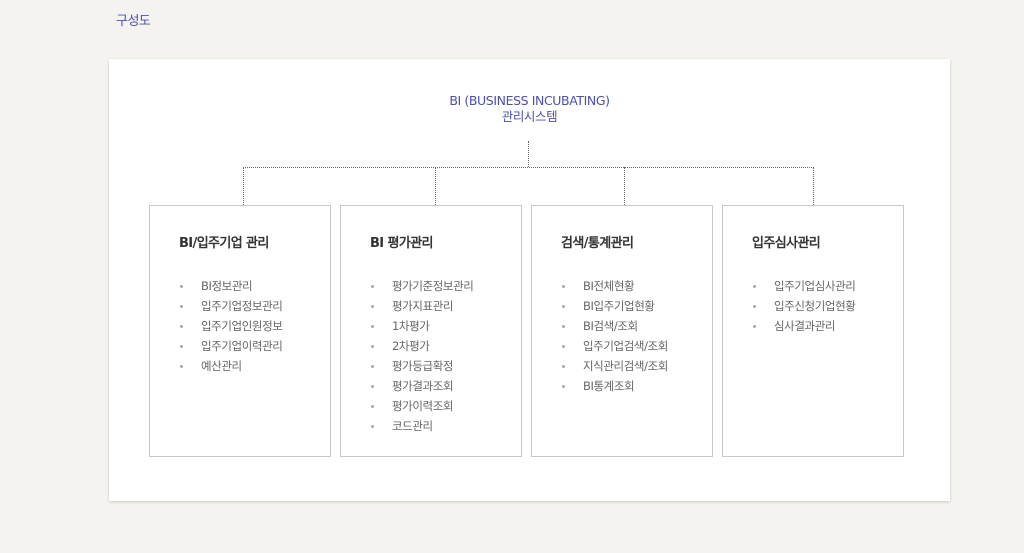  What do you see at coordinates (230, 286) in the screenshot?
I see `module-item: BI정보관리` at bounding box center [230, 286].